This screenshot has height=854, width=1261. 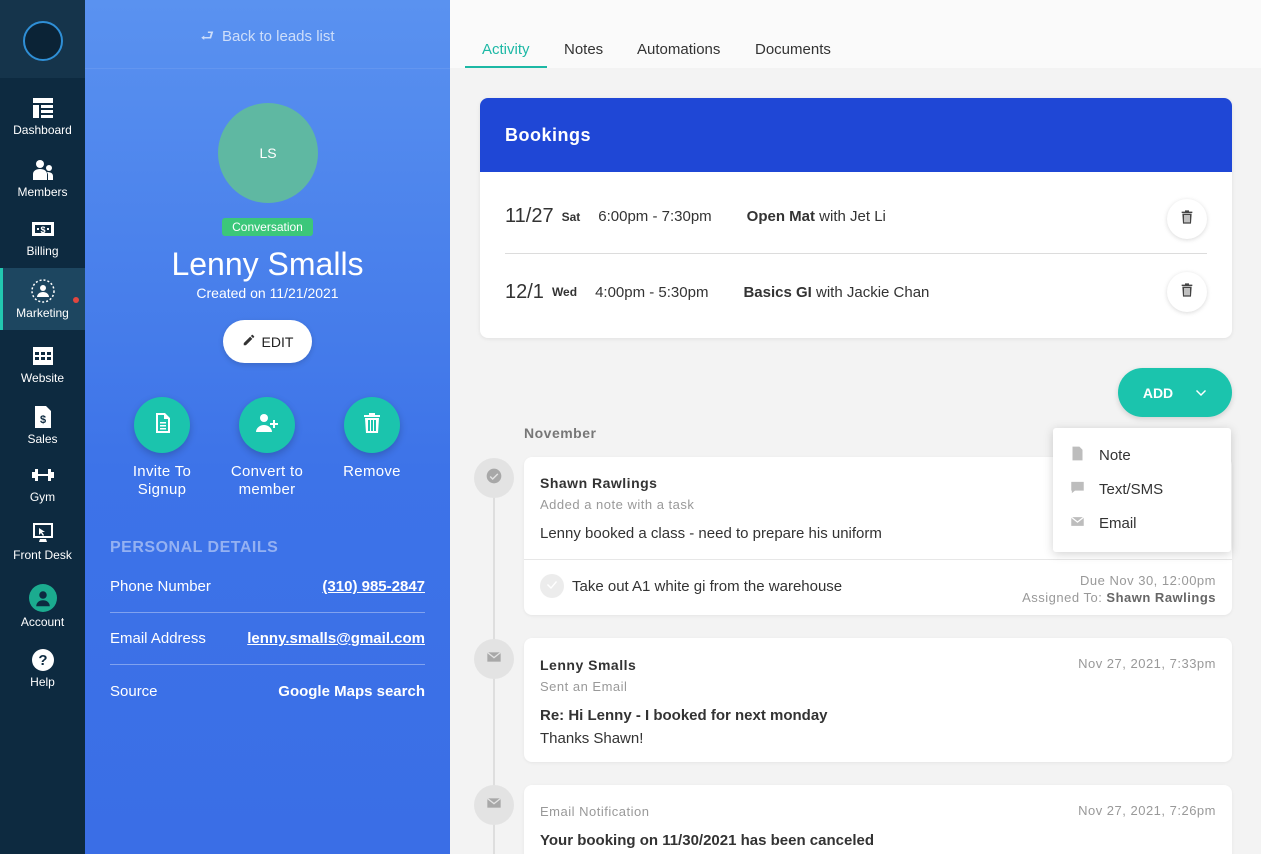 I want to click on email-link: lenny.smalls@gmail.com, so click(x=336, y=638).